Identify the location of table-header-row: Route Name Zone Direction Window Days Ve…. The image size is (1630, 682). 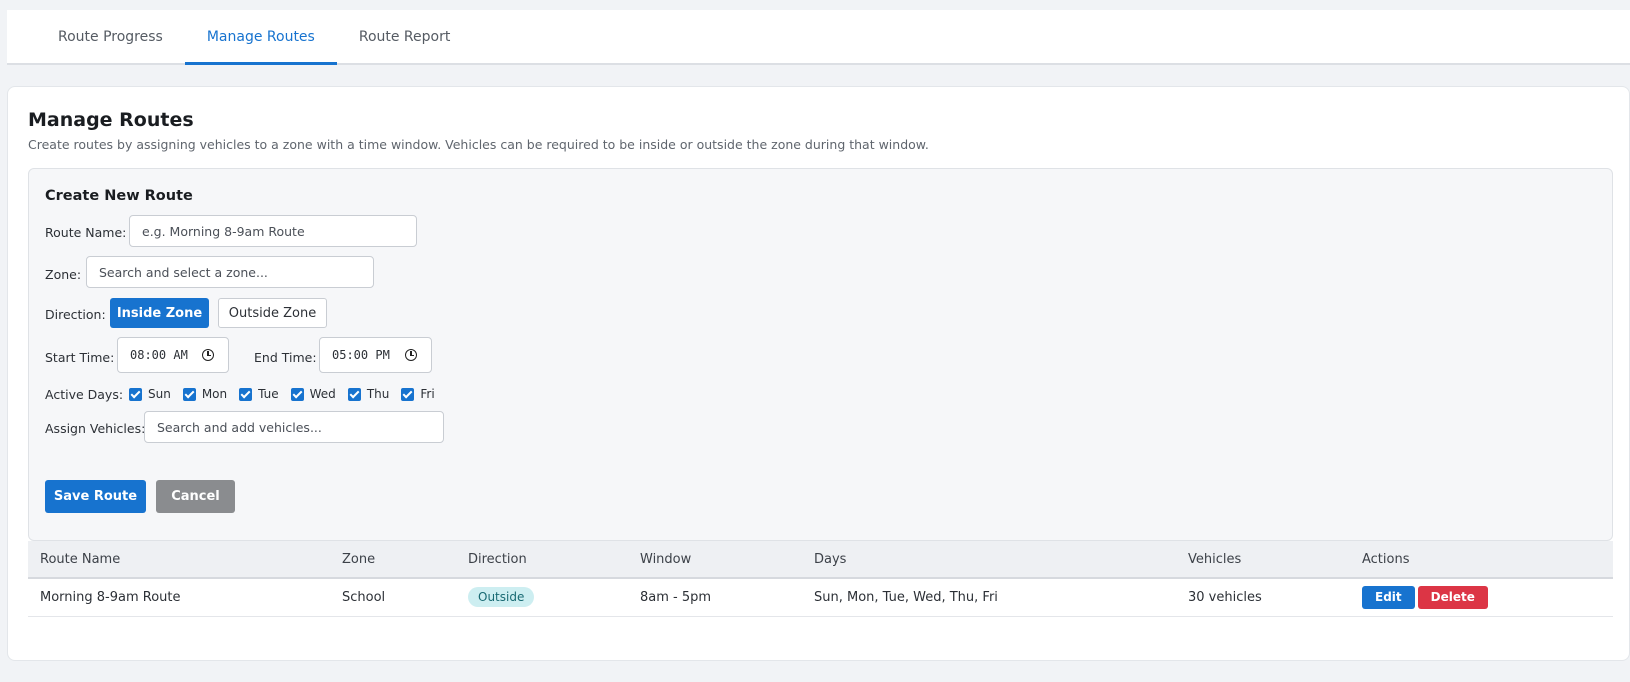
(820, 559).